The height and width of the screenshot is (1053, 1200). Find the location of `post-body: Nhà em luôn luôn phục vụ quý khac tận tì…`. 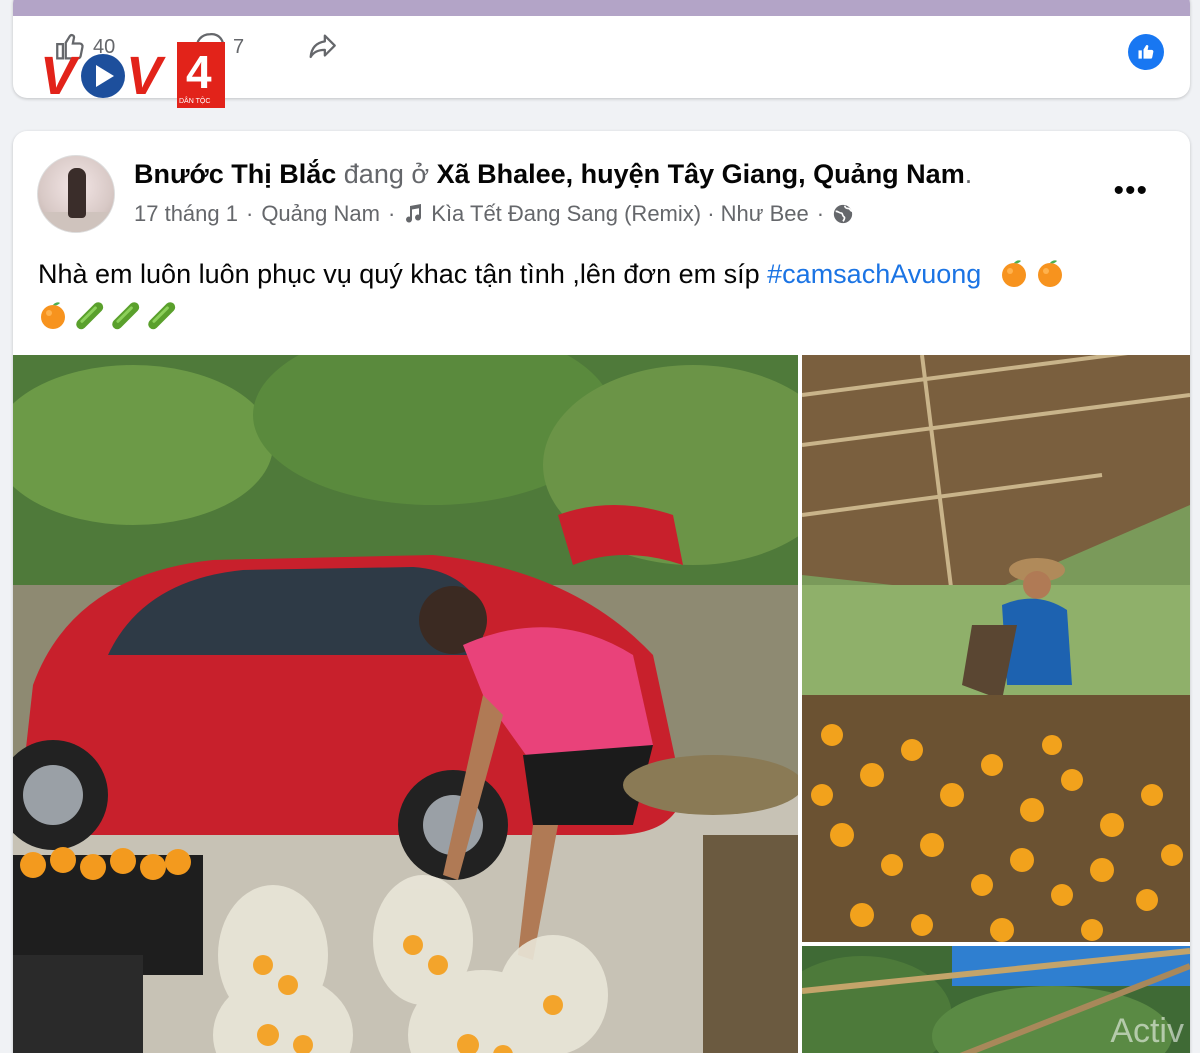

post-body: Nhà em luôn luôn phục vụ quý khac tận tì… is located at coordinates (403, 274).